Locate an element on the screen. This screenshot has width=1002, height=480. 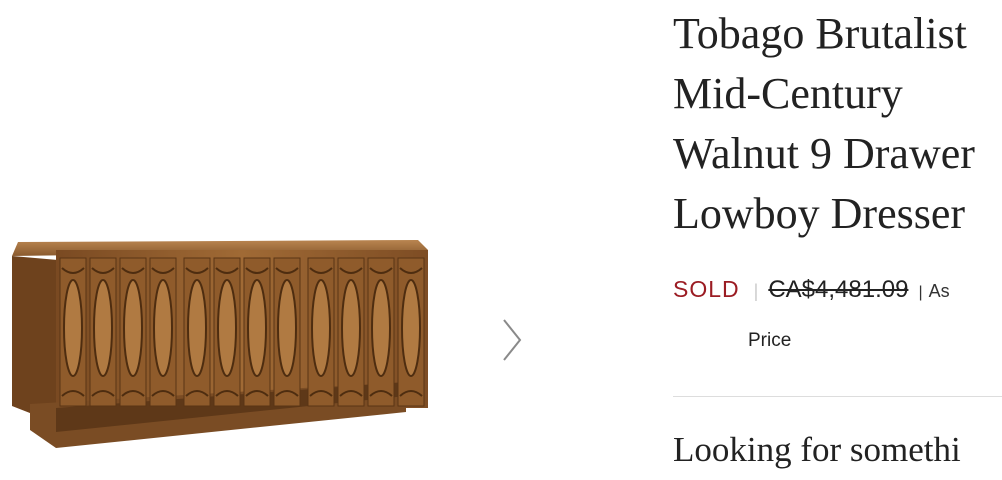
looking-for-heading: Looking for somethi is located at coordinates (817, 449).